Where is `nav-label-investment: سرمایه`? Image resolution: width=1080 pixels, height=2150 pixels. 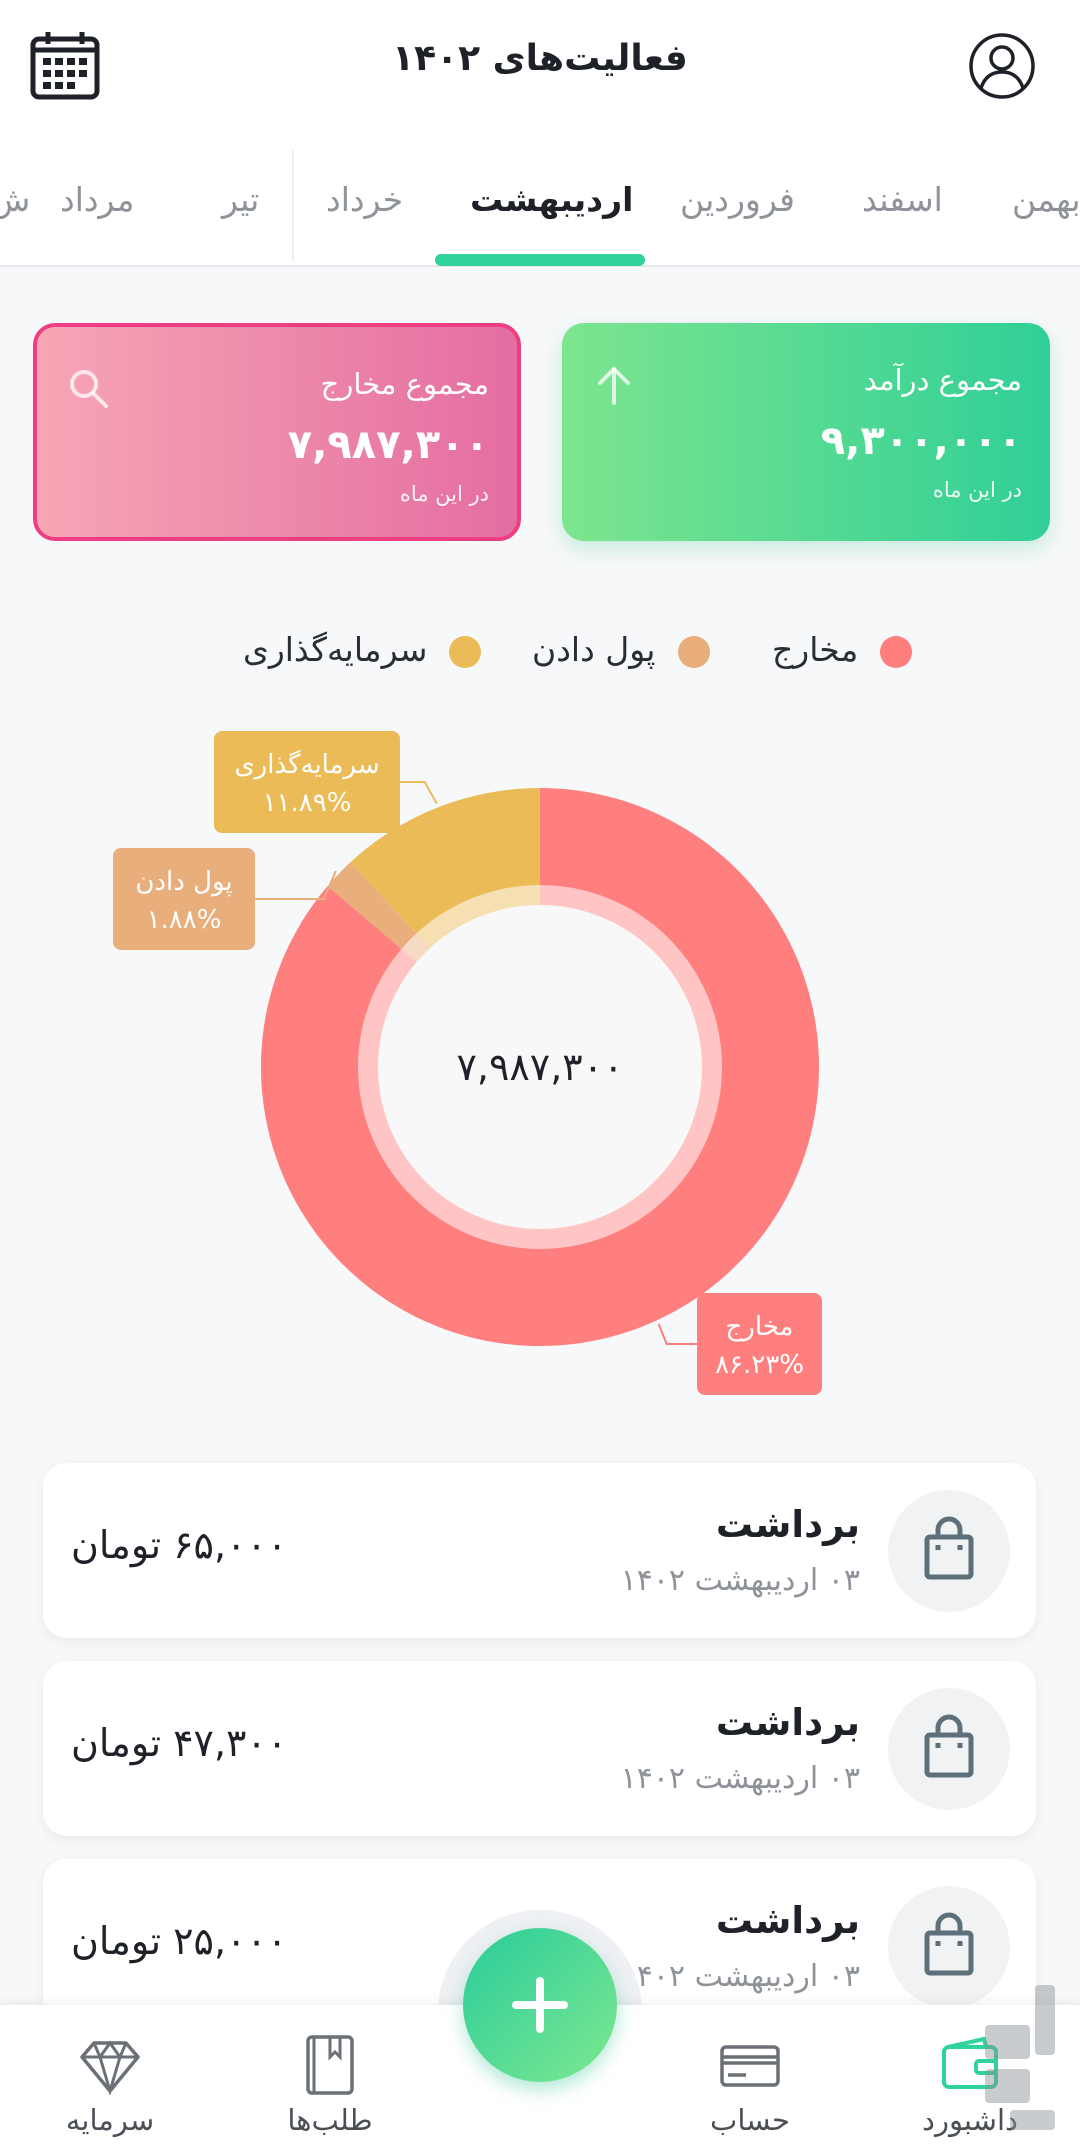
nav-label-investment: سرمایه is located at coordinates (110, 2120).